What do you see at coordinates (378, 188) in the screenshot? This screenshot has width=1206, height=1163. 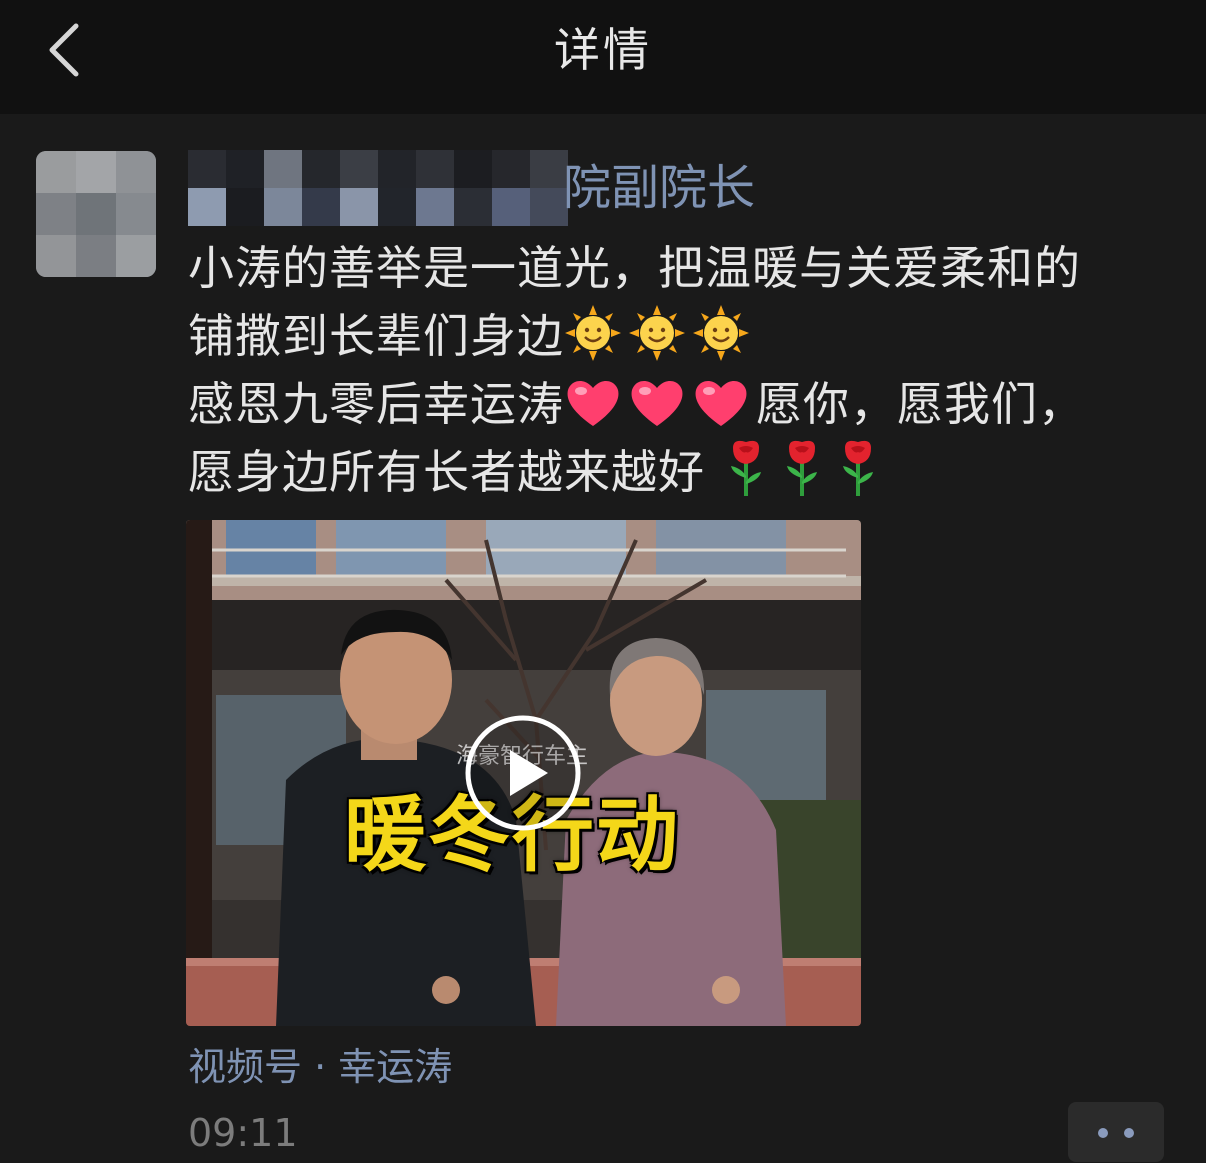 I see `author-name-mosaic` at bounding box center [378, 188].